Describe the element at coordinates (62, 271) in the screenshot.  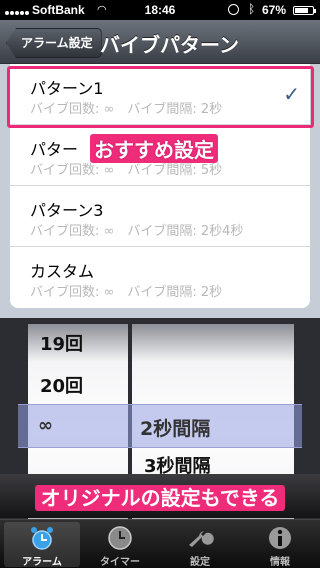
I see `pattern-title: カスタム` at that location.